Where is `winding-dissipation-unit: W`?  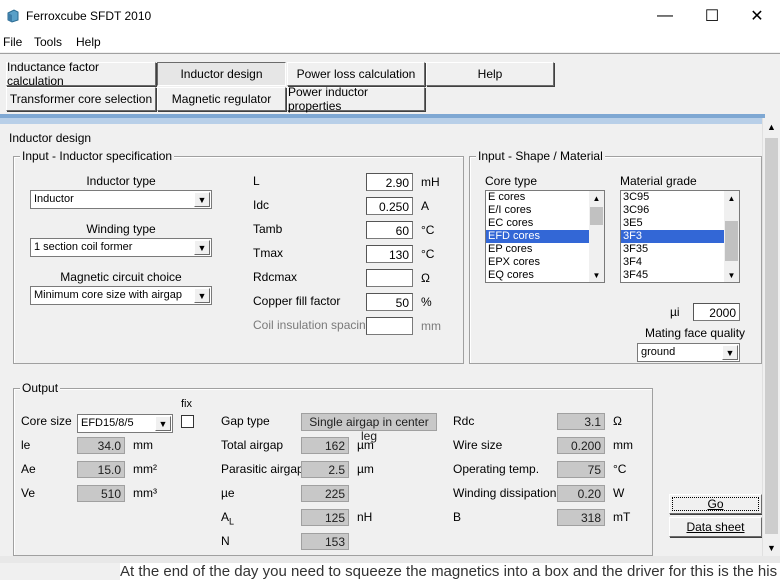
winding-dissipation-unit: W is located at coordinates (619, 493).